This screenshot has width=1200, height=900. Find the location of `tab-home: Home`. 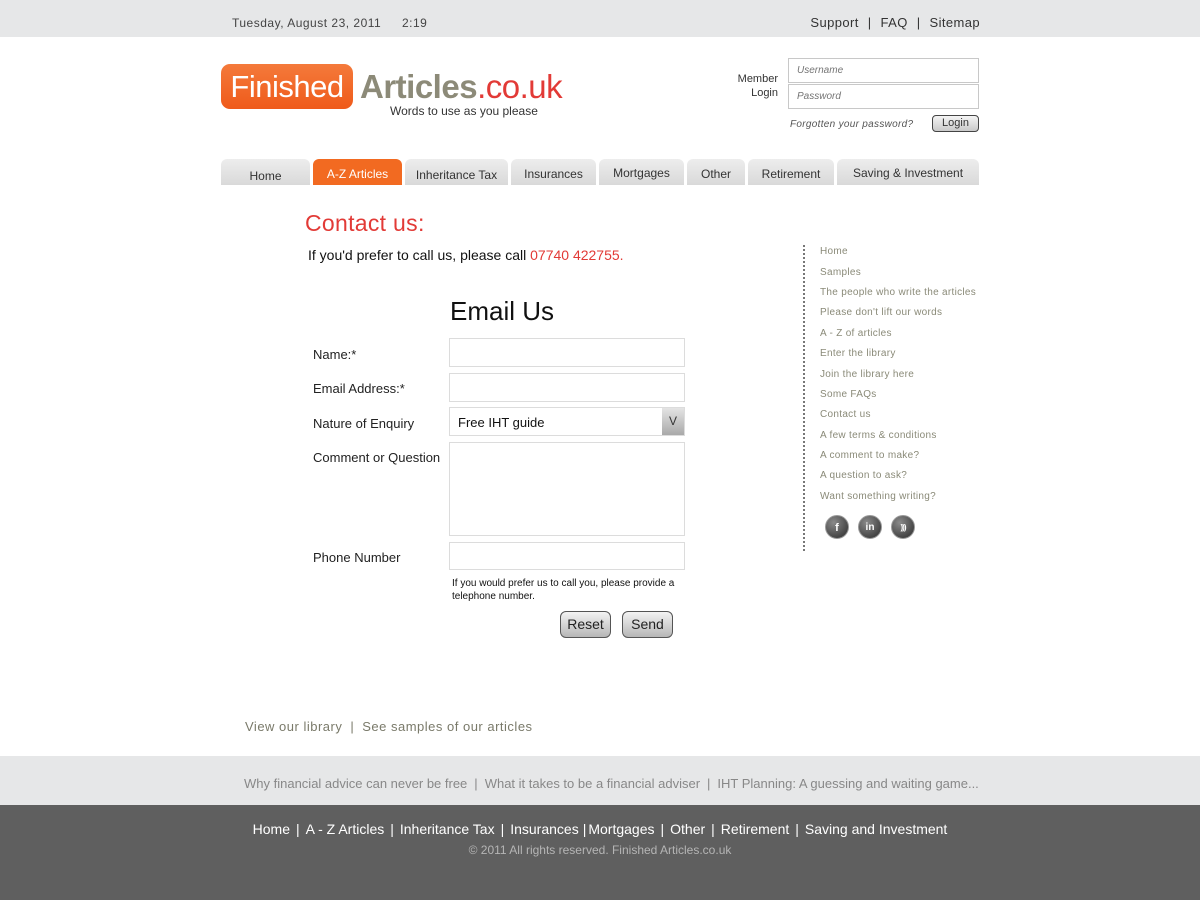

tab-home: Home is located at coordinates (265, 172).